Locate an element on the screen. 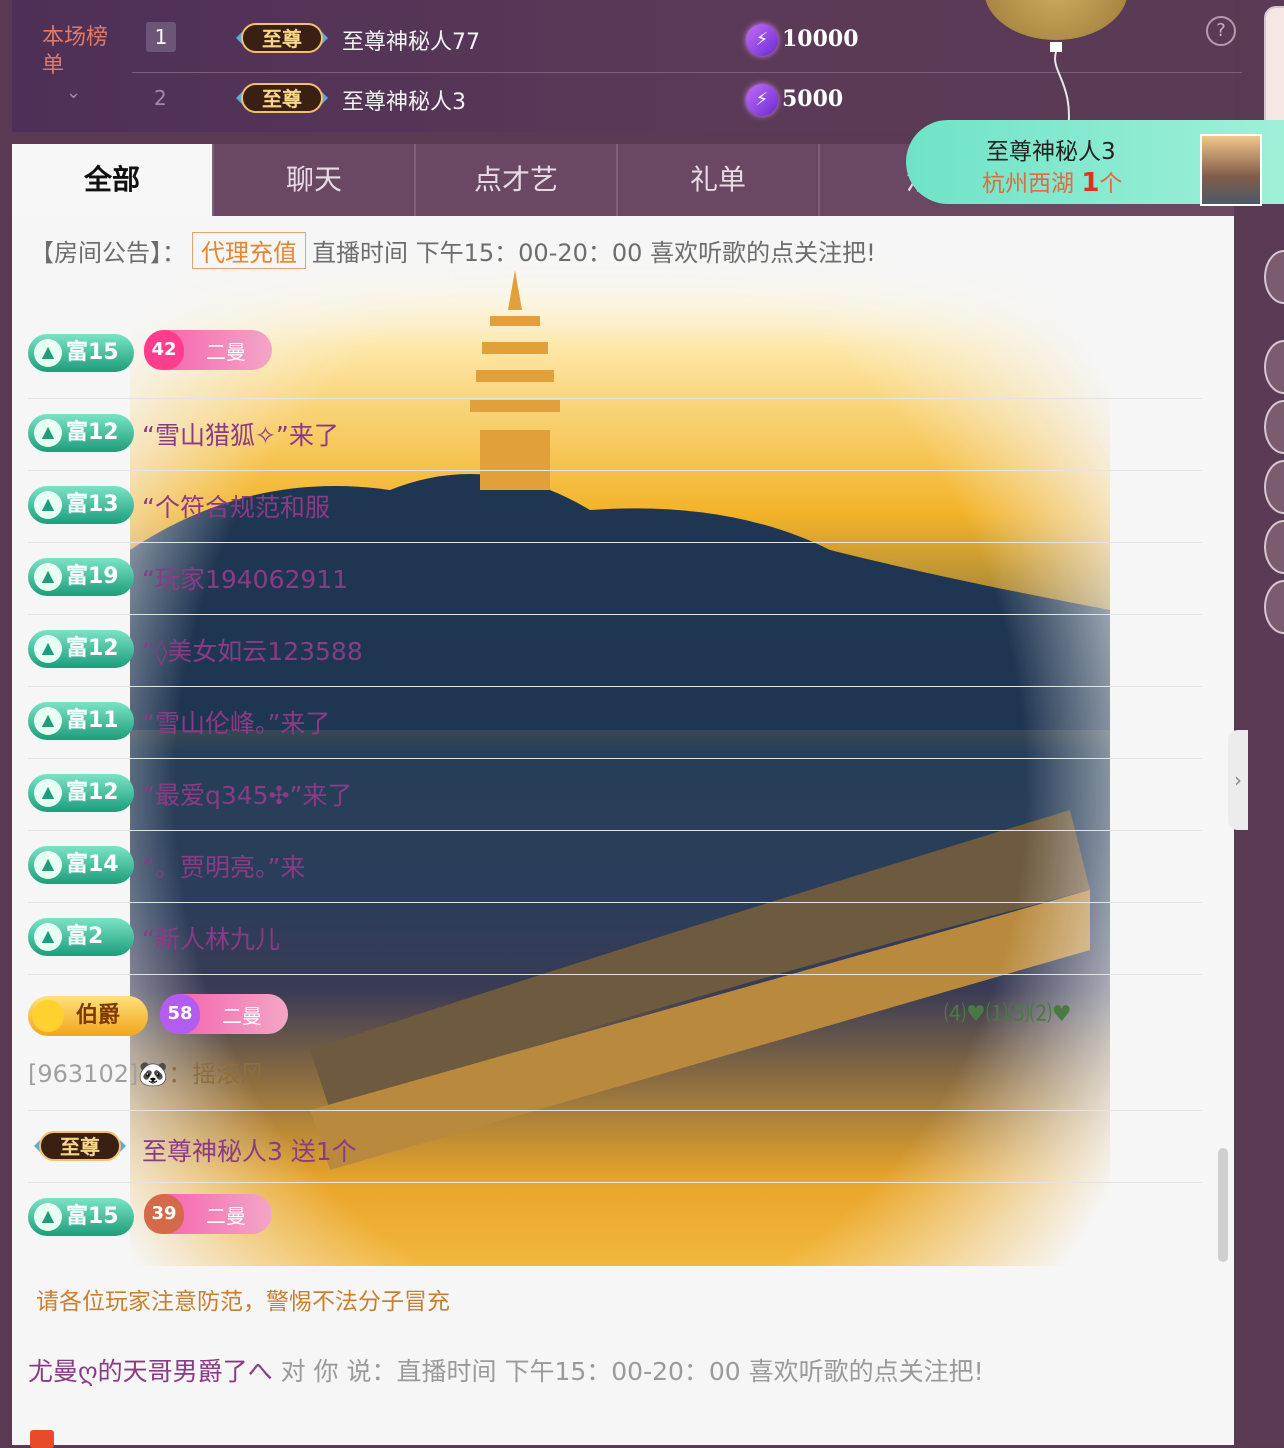 The image size is (1284, 1448). rich-level-badge: ▲ 富2 is located at coordinates (81, 937).